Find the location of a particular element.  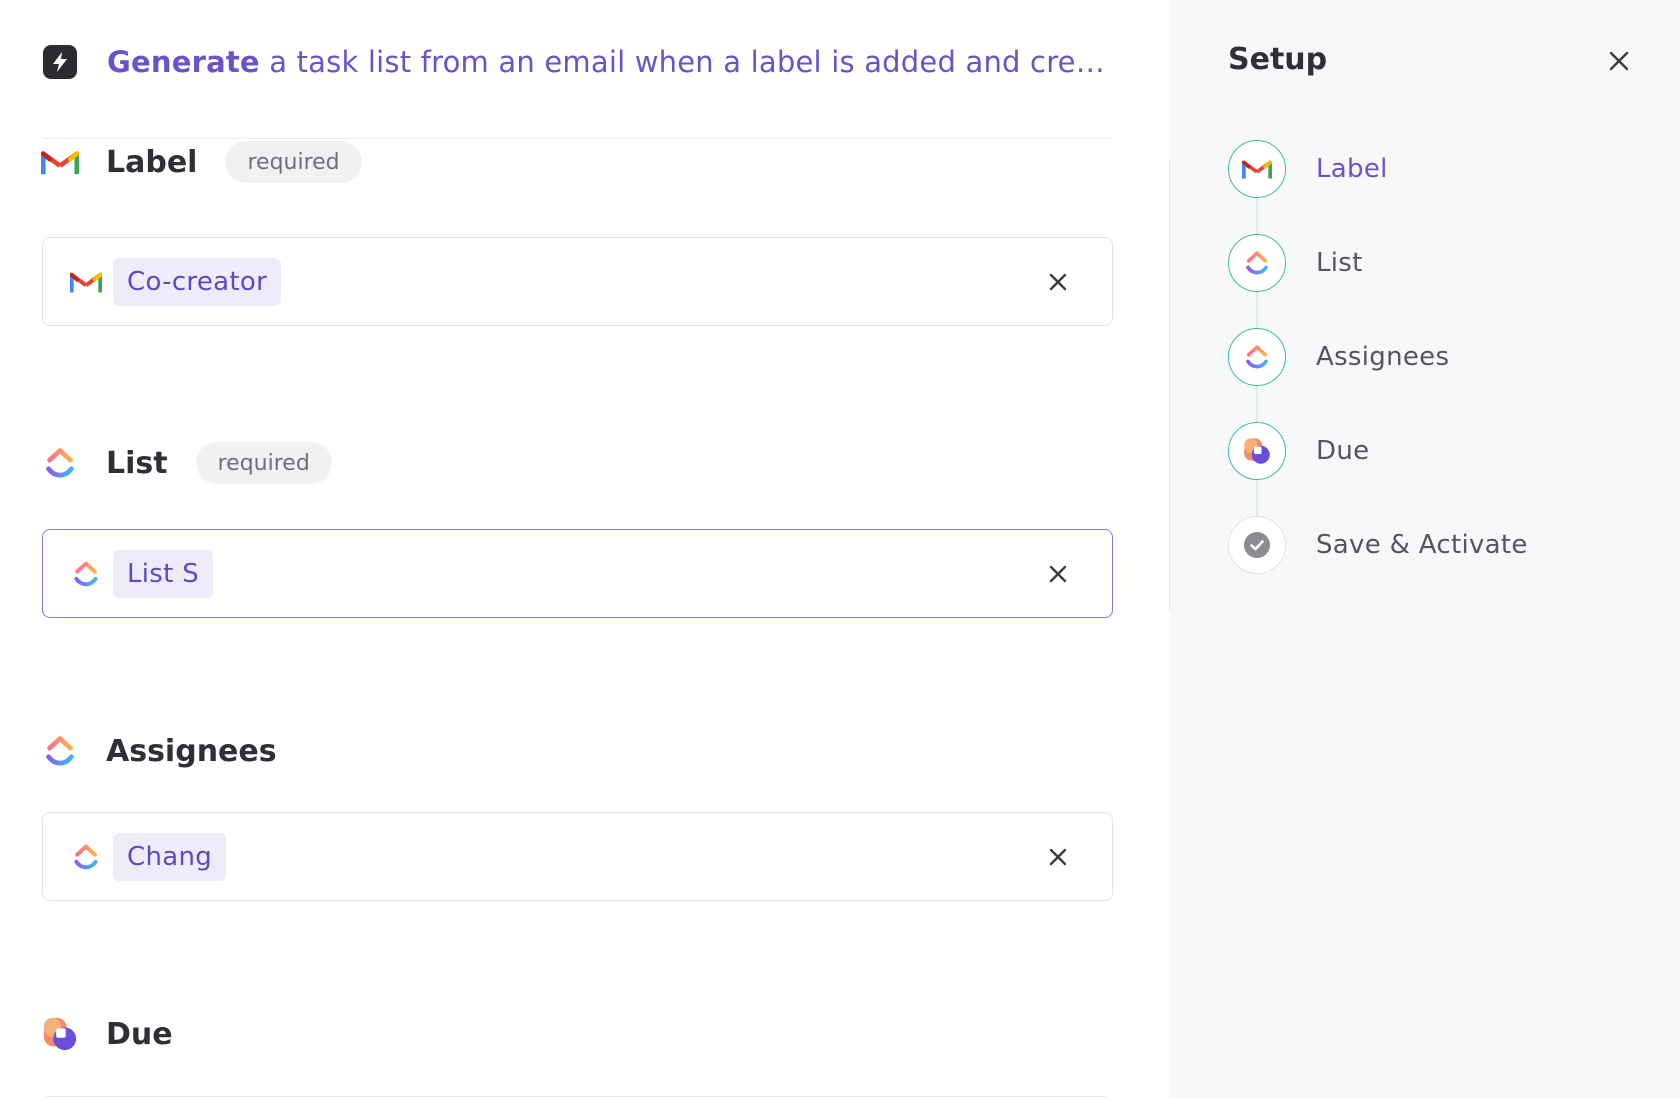

step-label: Label is located at coordinates (1438, 187).